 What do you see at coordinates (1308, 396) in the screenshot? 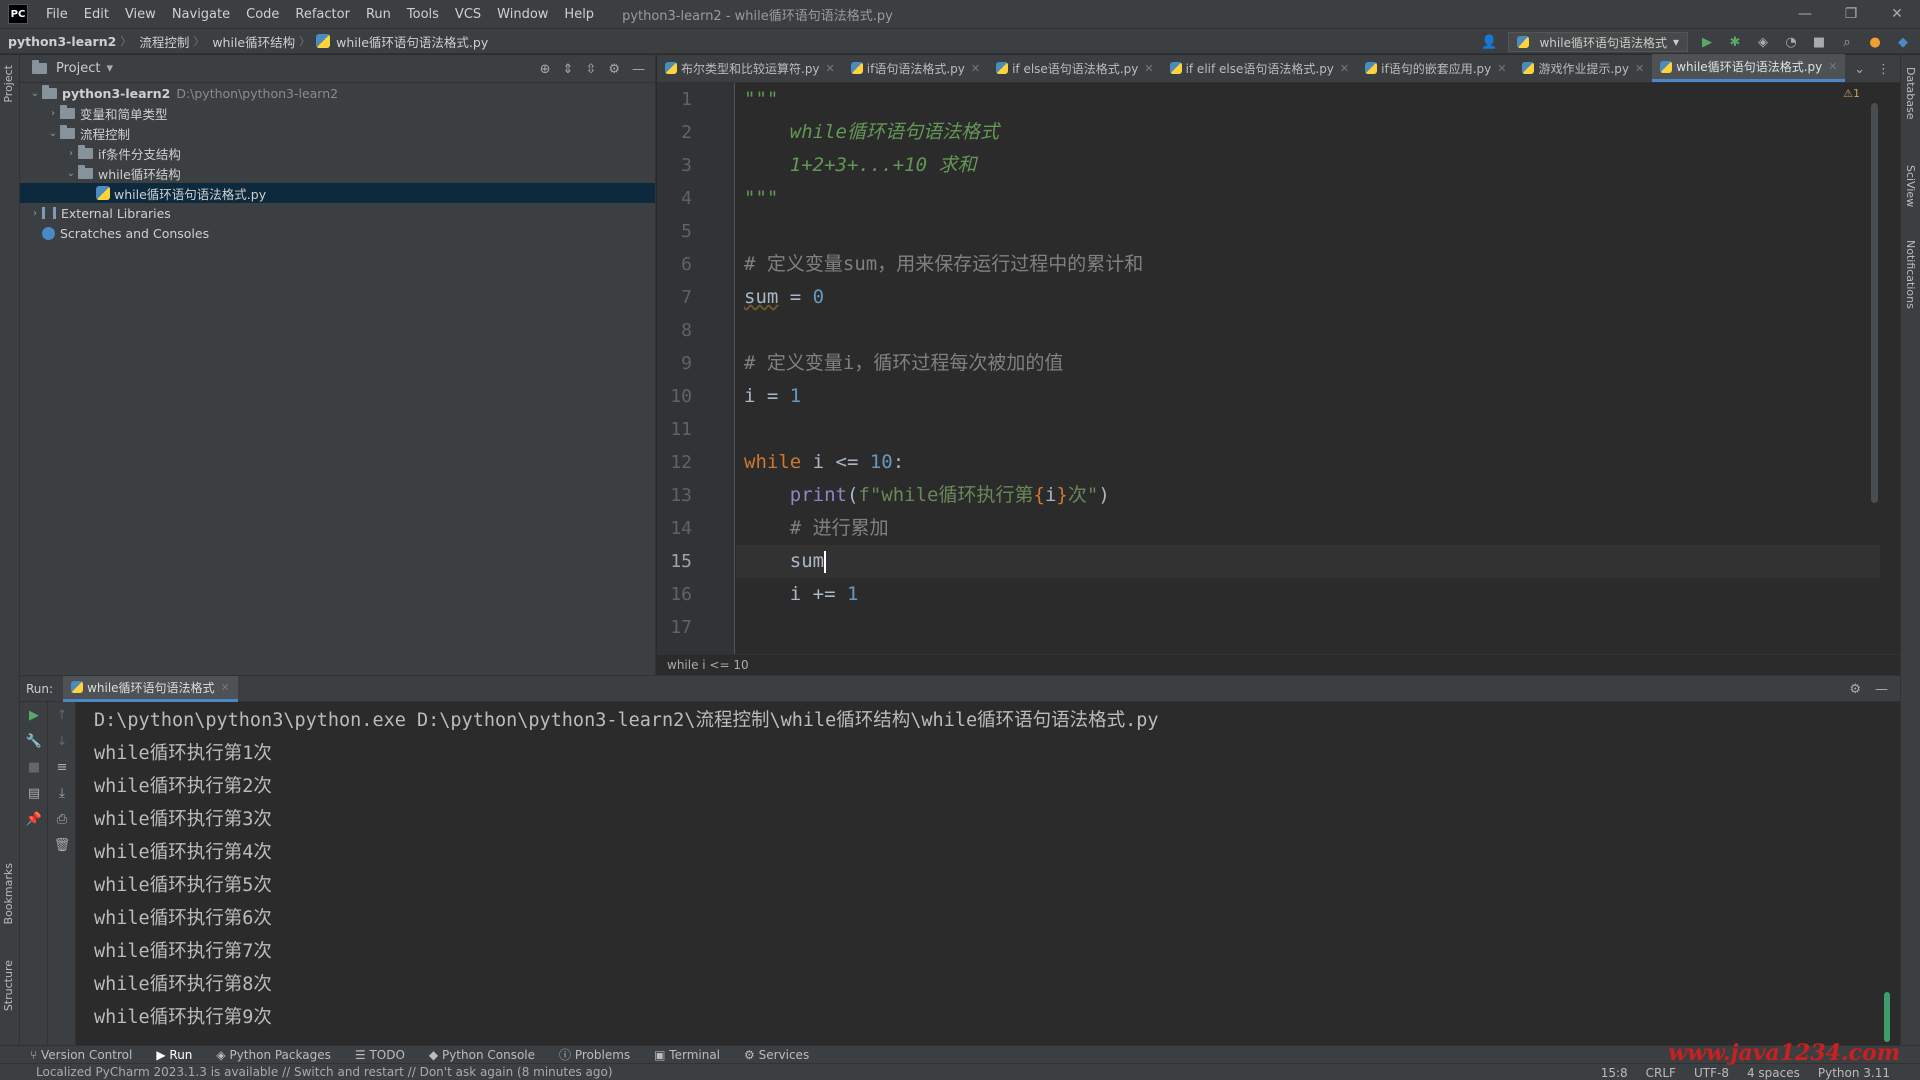
I see `code-line: i = 1` at bounding box center [1308, 396].